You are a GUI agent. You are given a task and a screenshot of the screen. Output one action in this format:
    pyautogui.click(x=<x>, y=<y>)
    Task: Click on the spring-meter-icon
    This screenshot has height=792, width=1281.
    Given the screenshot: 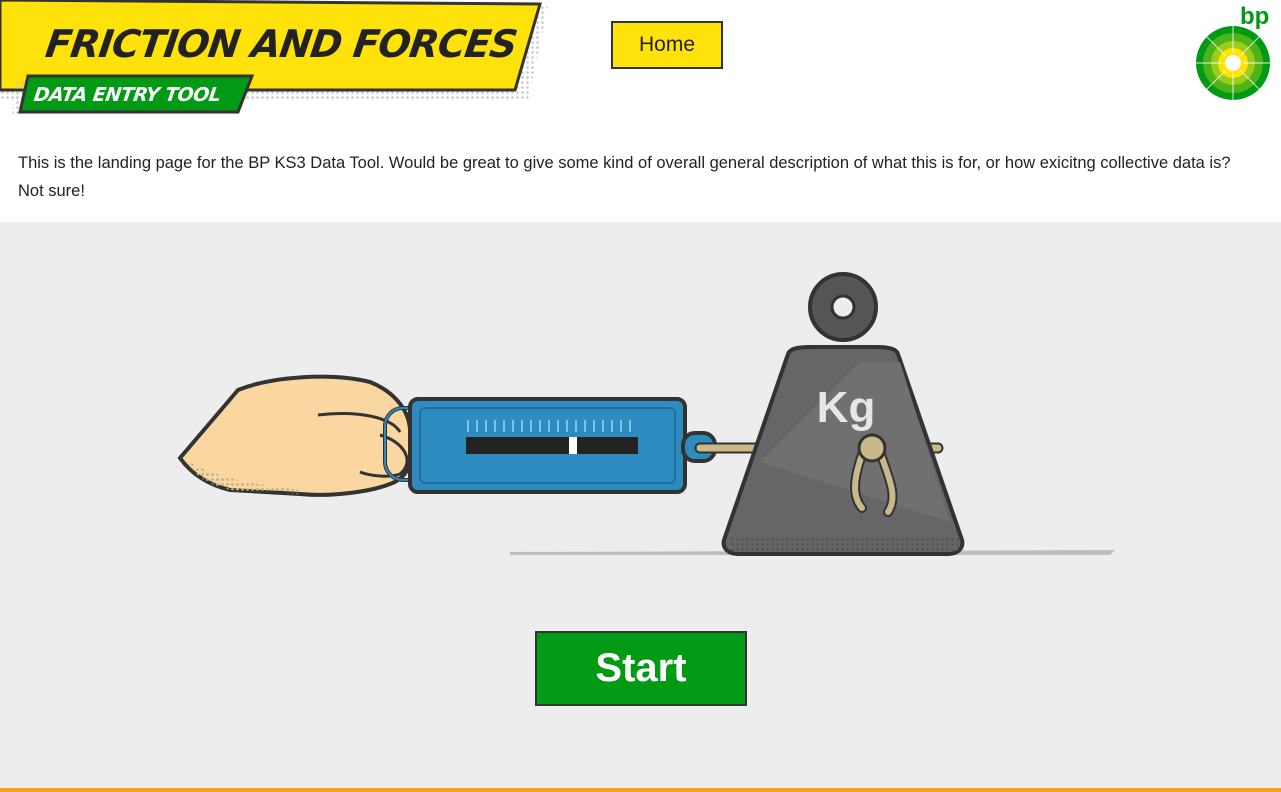 What is the action you would take?
    pyautogui.click(x=550, y=445)
    